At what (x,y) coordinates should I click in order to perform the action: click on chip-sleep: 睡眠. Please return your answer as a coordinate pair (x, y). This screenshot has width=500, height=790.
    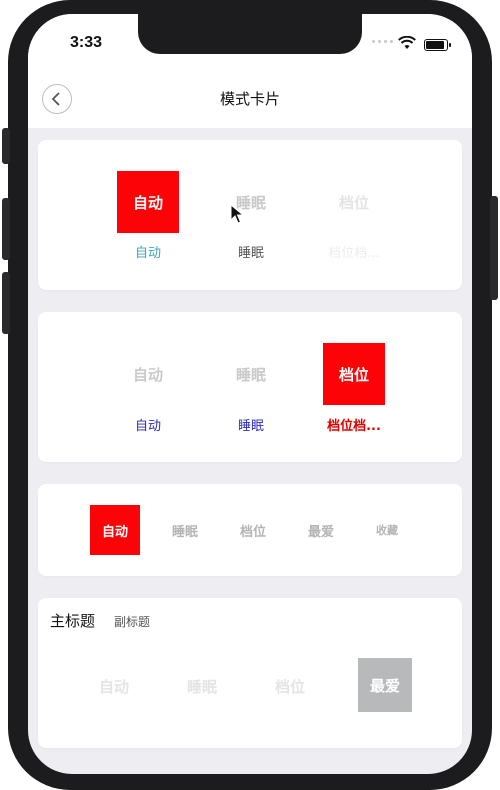
    Looking at the image, I should click on (185, 530).